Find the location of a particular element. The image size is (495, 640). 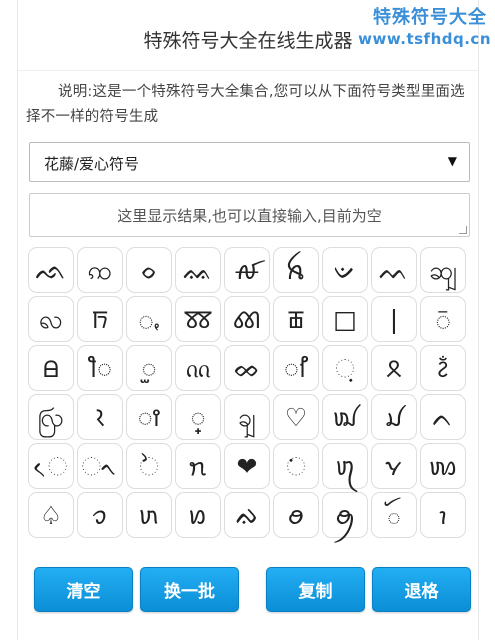

watermark-url: www.tsfhdq.cn is located at coordinates (424, 39).